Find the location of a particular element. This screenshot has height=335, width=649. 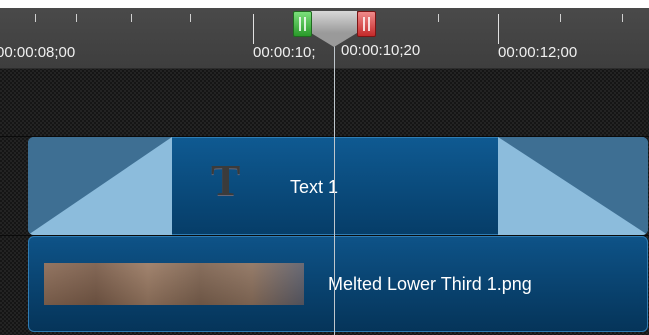

image-thumbnail is located at coordinates (174, 284).